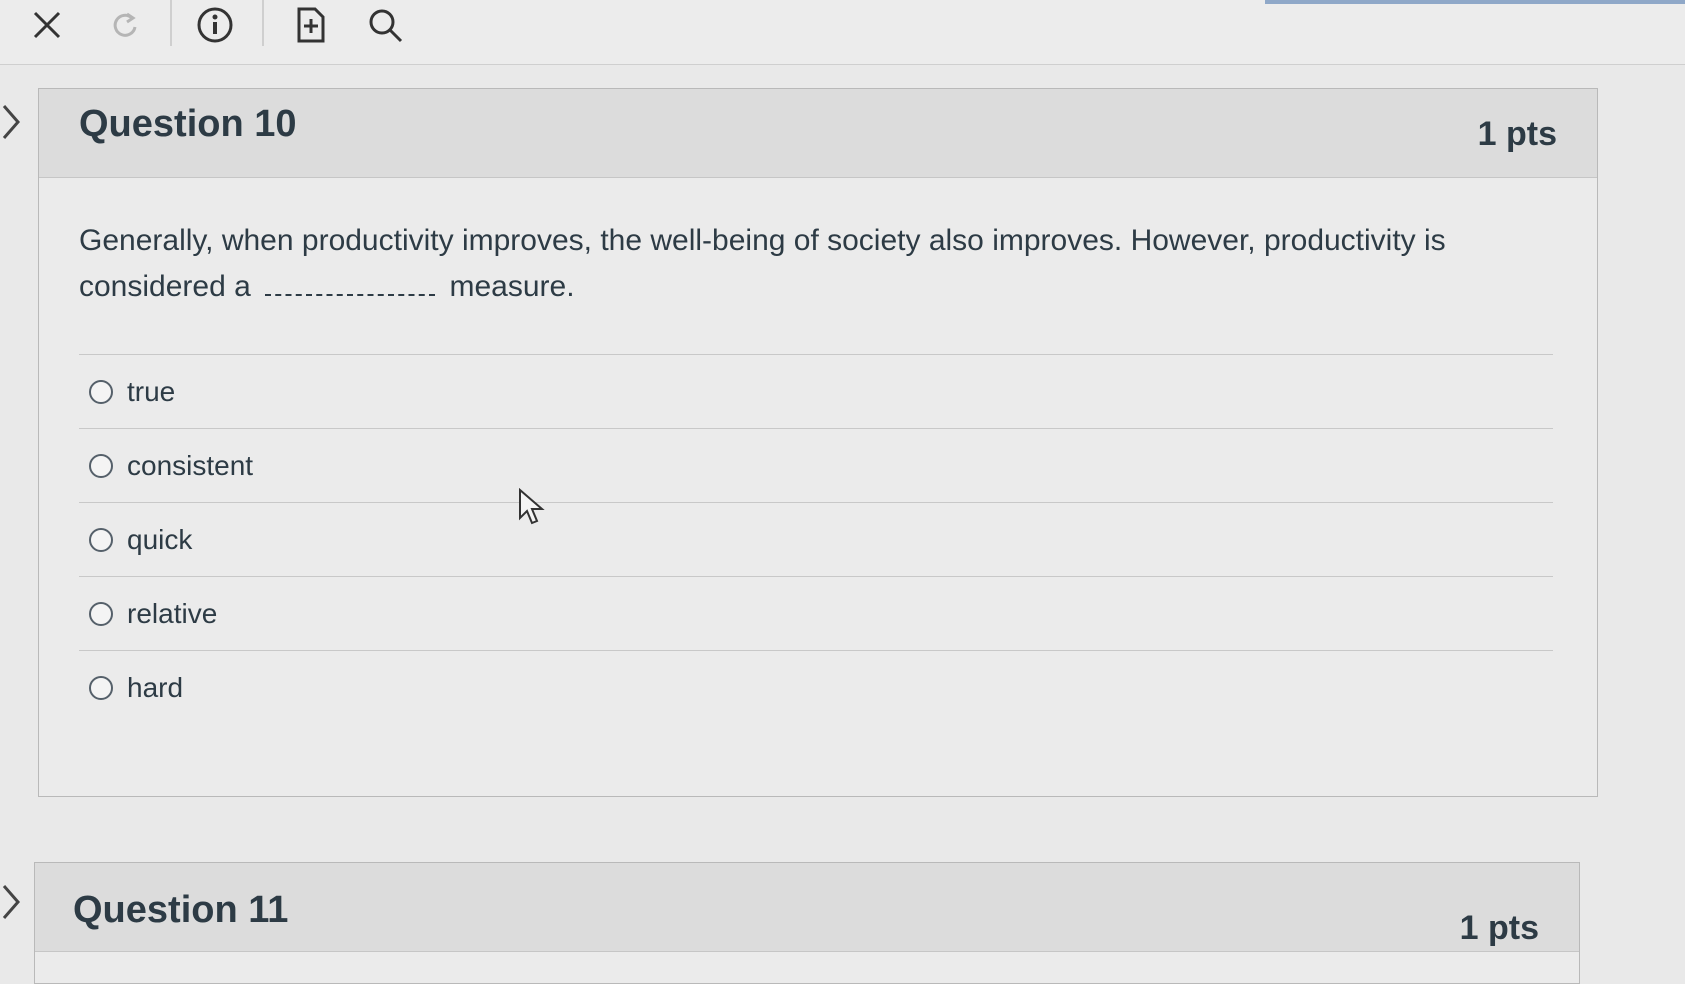 This screenshot has width=1685, height=984. What do you see at coordinates (151, 391) in the screenshot?
I see `answer-label: true` at bounding box center [151, 391].